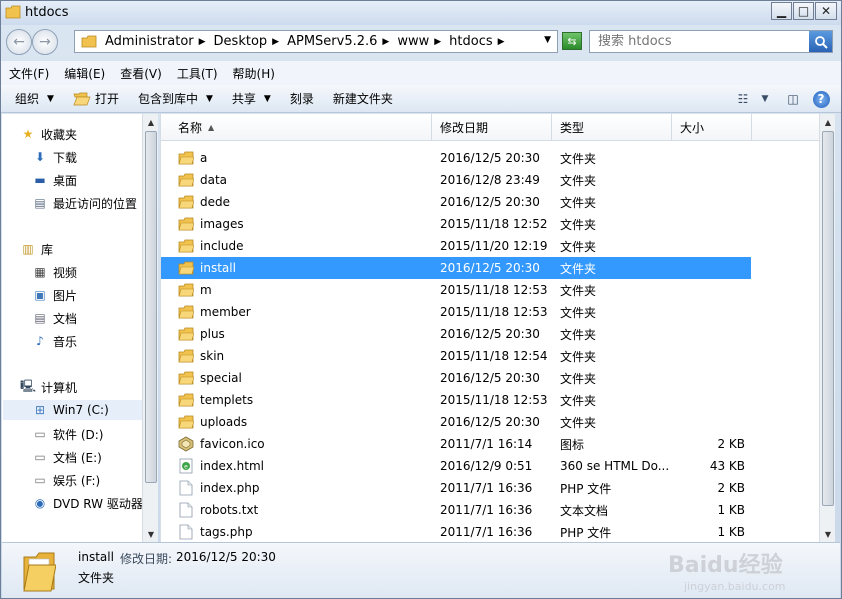 This screenshot has width=842, height=599. Describe the element at coordinates (175, 98) in the screenshot. I see `include-in-library-button: 包含到库中 ▼` at that location.